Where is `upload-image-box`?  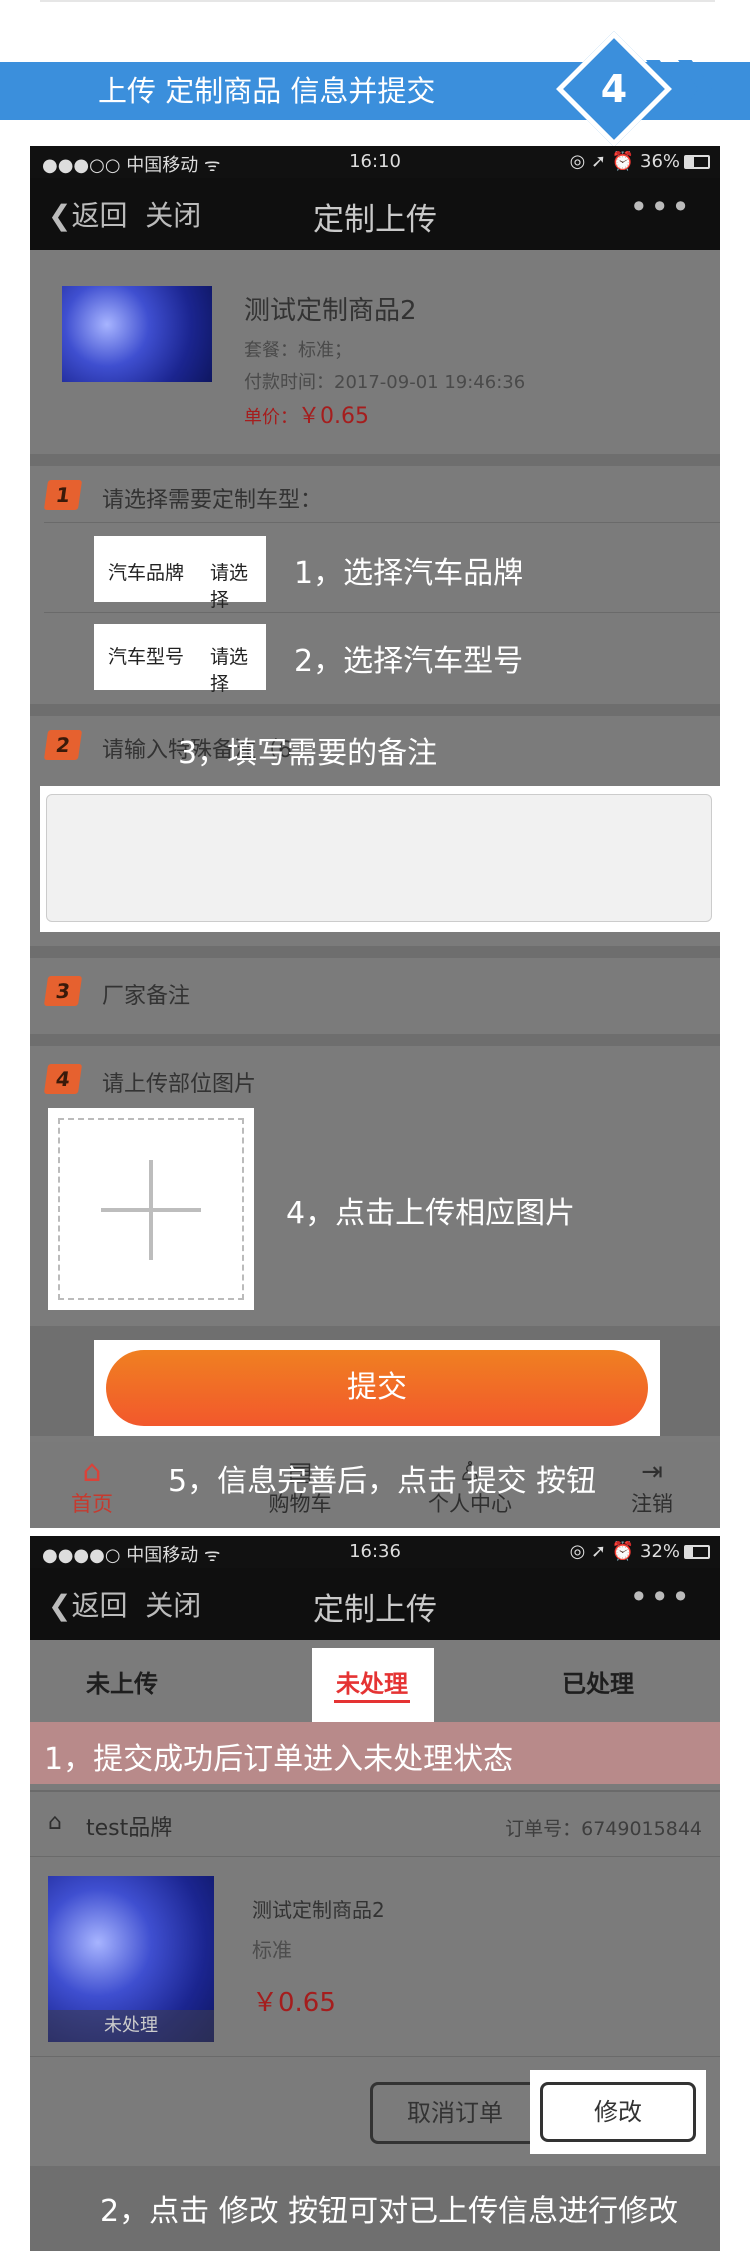 upload-image-box is located at coordinates (151, 1209).